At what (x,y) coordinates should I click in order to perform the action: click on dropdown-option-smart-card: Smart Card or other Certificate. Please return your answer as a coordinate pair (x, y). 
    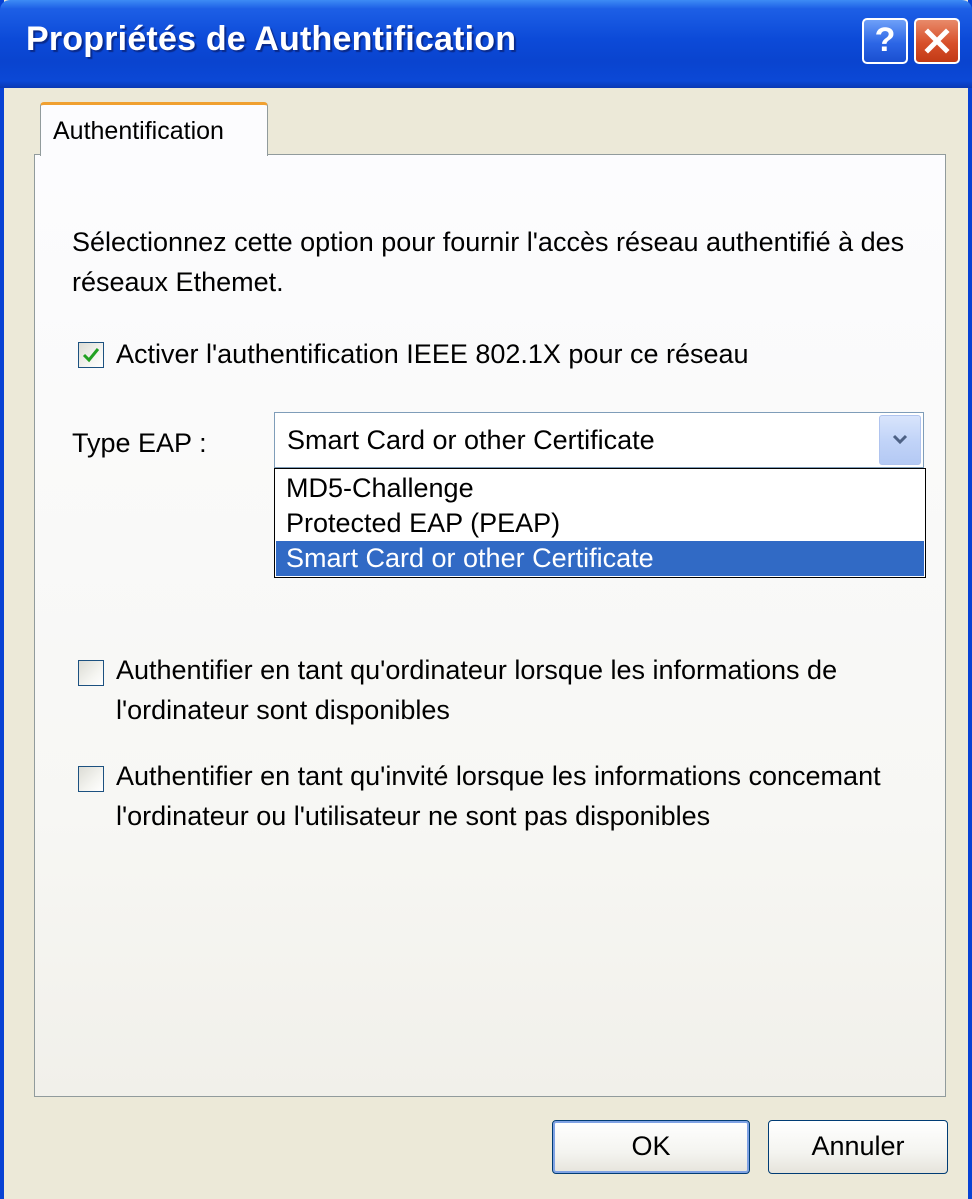
    Looking at the image, I should click on (600, 558).